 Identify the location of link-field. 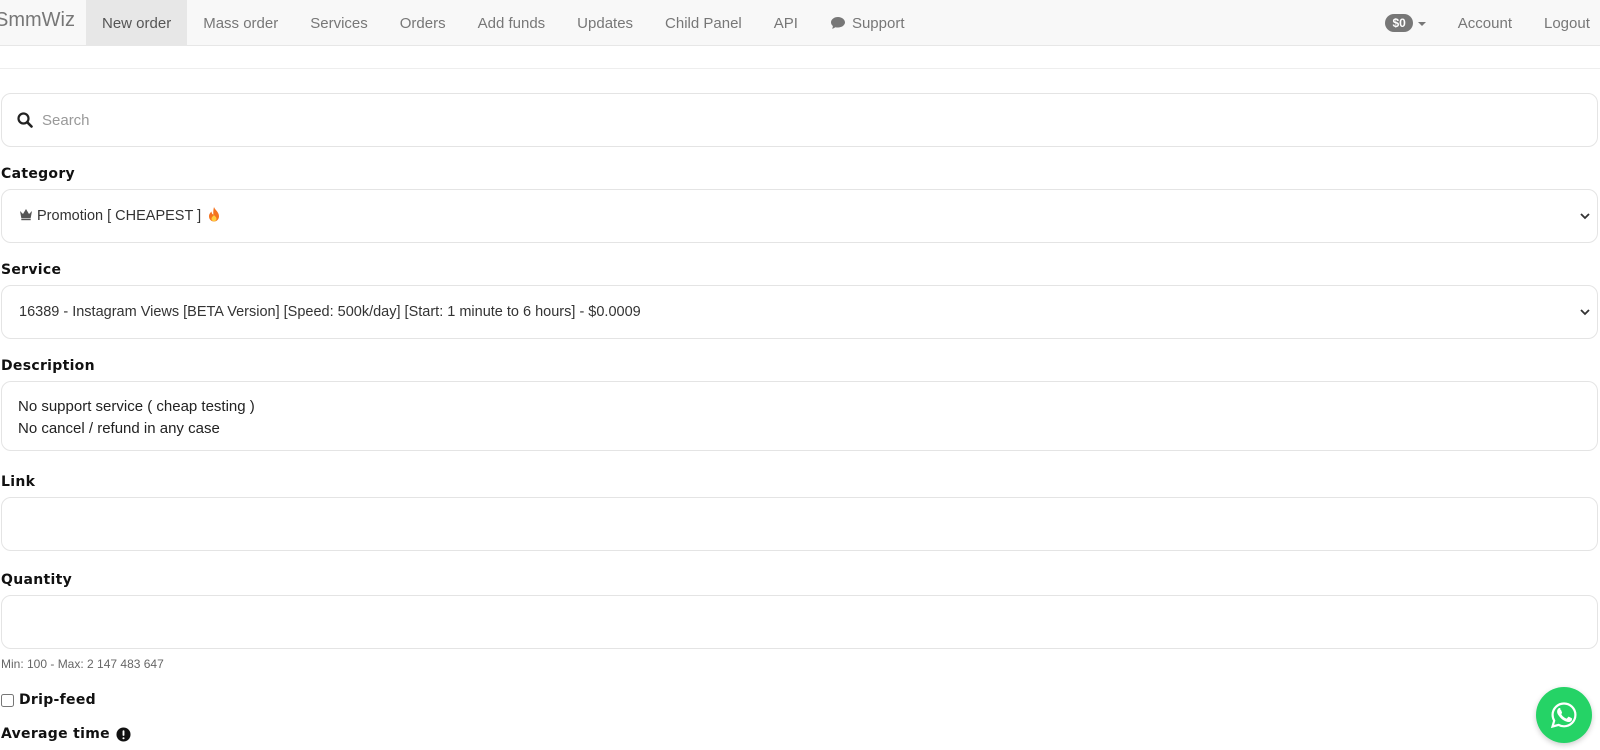
(799, 524).